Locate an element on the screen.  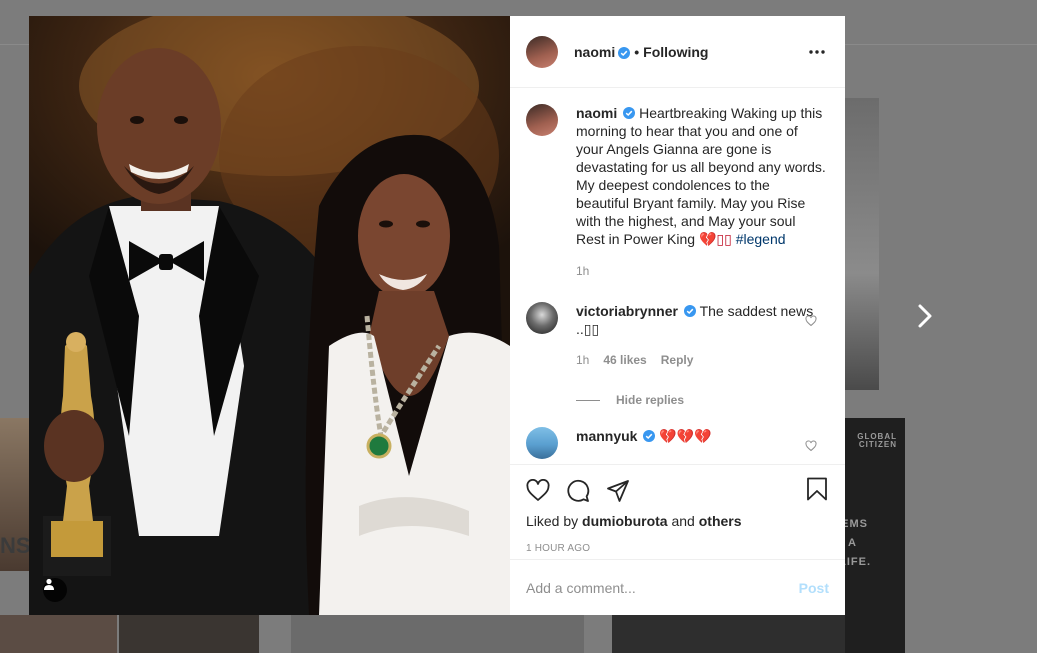
comment-time: 1h is located at coordinates (582, 360).